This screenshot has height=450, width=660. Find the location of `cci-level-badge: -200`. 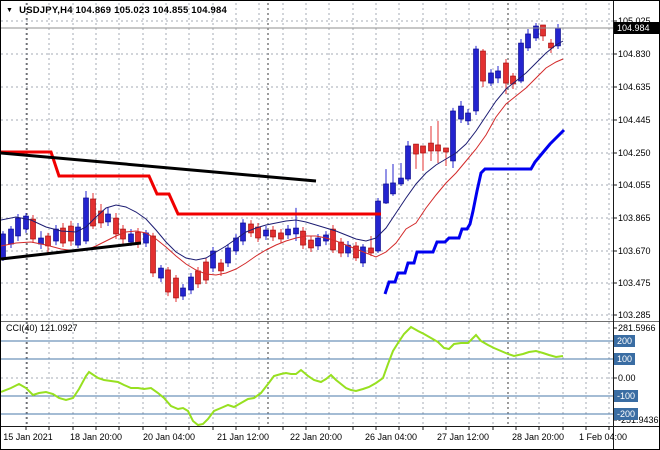

cci-level-badge: -200 is located at coordinates (626, 414).